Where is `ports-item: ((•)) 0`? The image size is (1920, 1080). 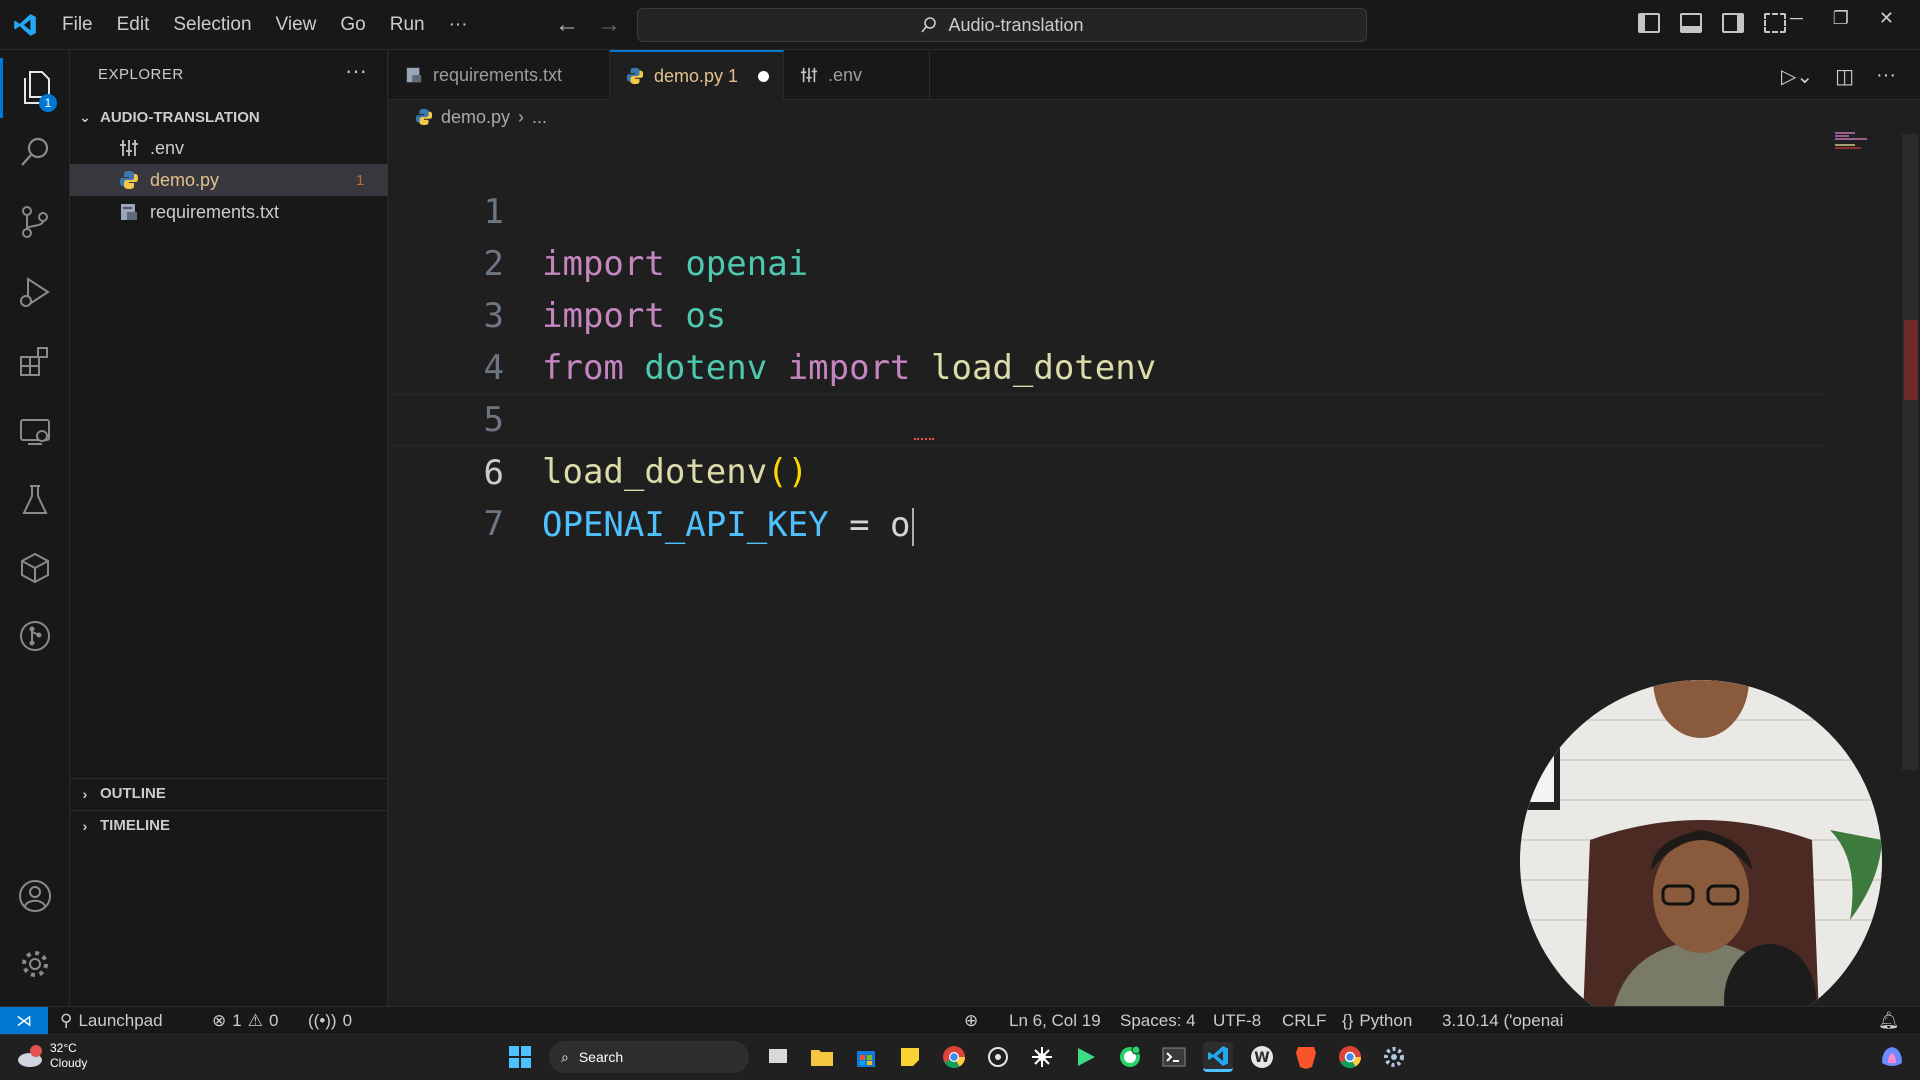 ports-item: ((•)) 0 is located at coordinates (330, 1021).